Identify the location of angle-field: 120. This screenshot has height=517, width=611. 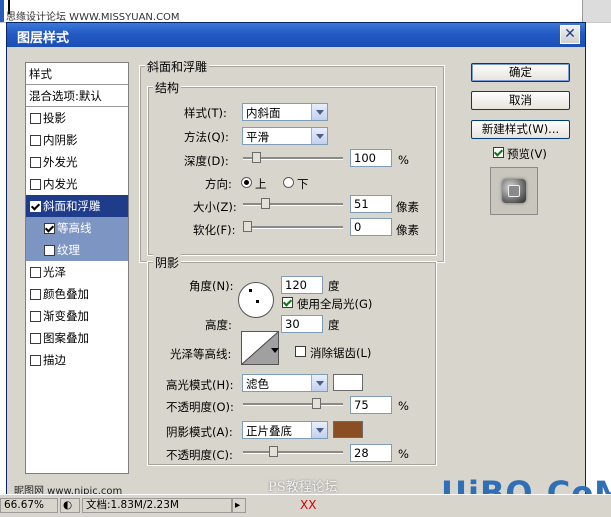
(302, 285).